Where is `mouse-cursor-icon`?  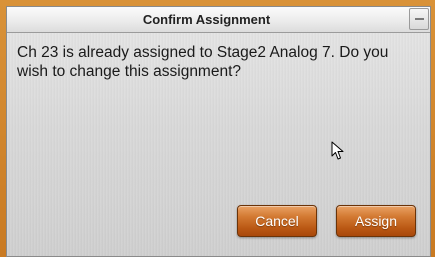 mouse-cursor-icon is located at coordinates (337, 150).